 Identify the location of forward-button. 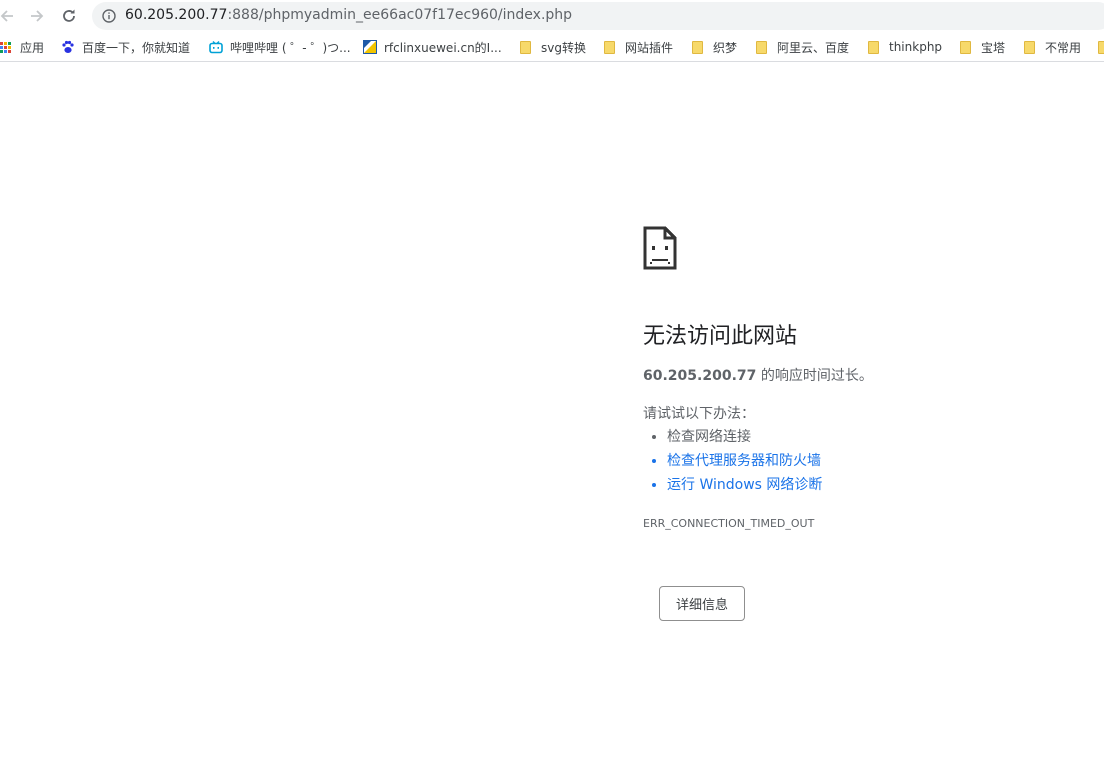
(37, 16).